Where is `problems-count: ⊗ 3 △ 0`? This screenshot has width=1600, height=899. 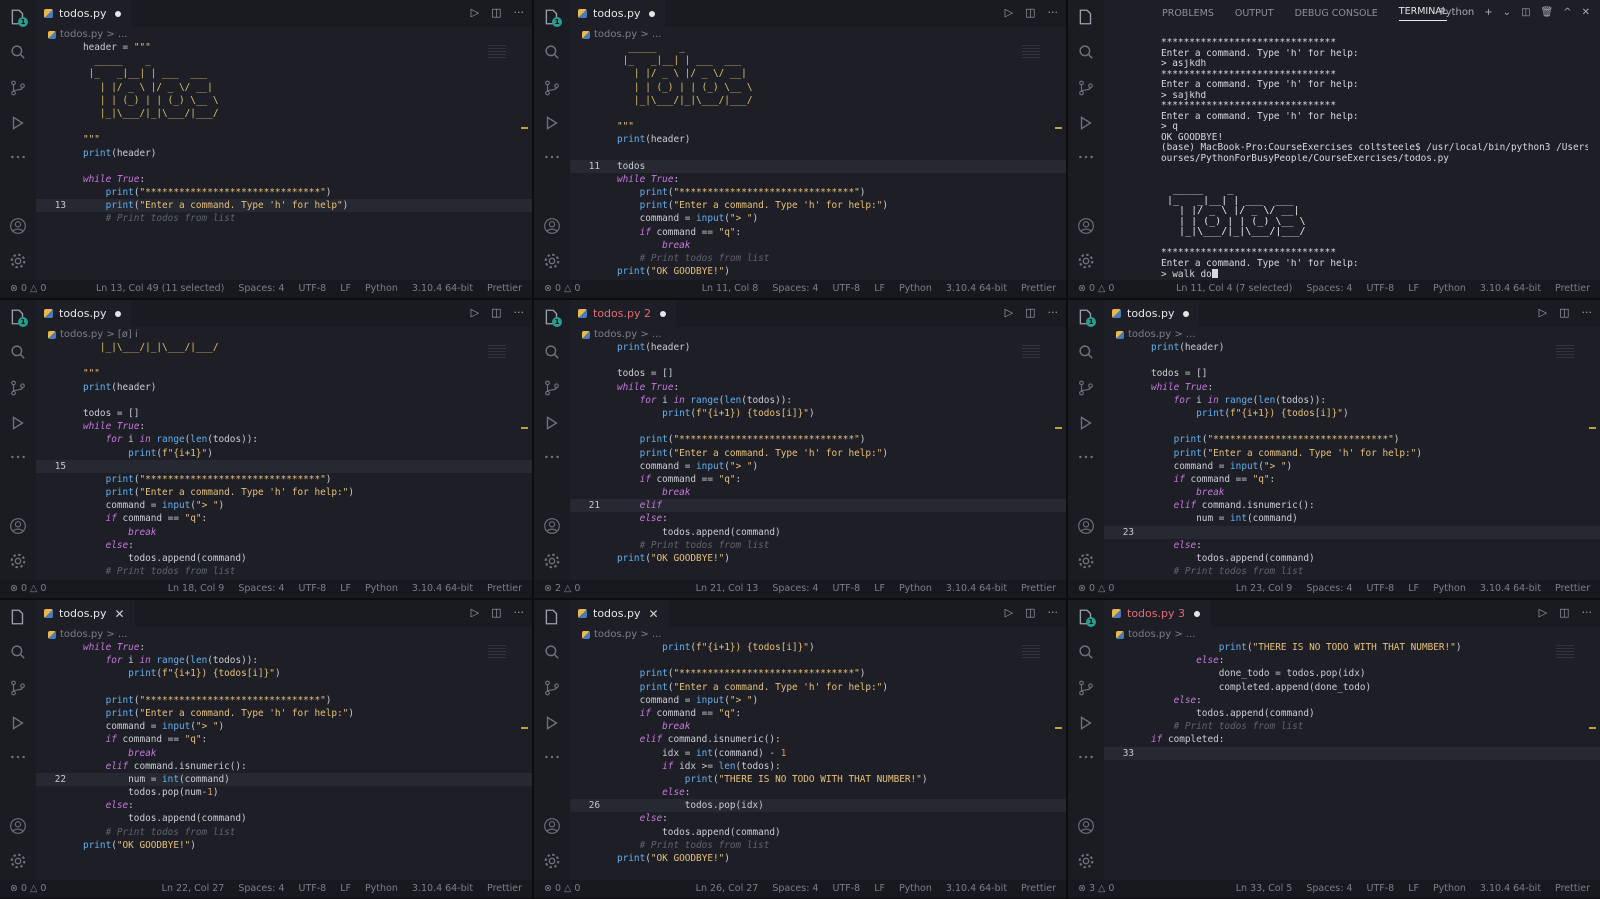
problems-count: ⊗ 3 △ 0 is located at coordinates (1096, 888).